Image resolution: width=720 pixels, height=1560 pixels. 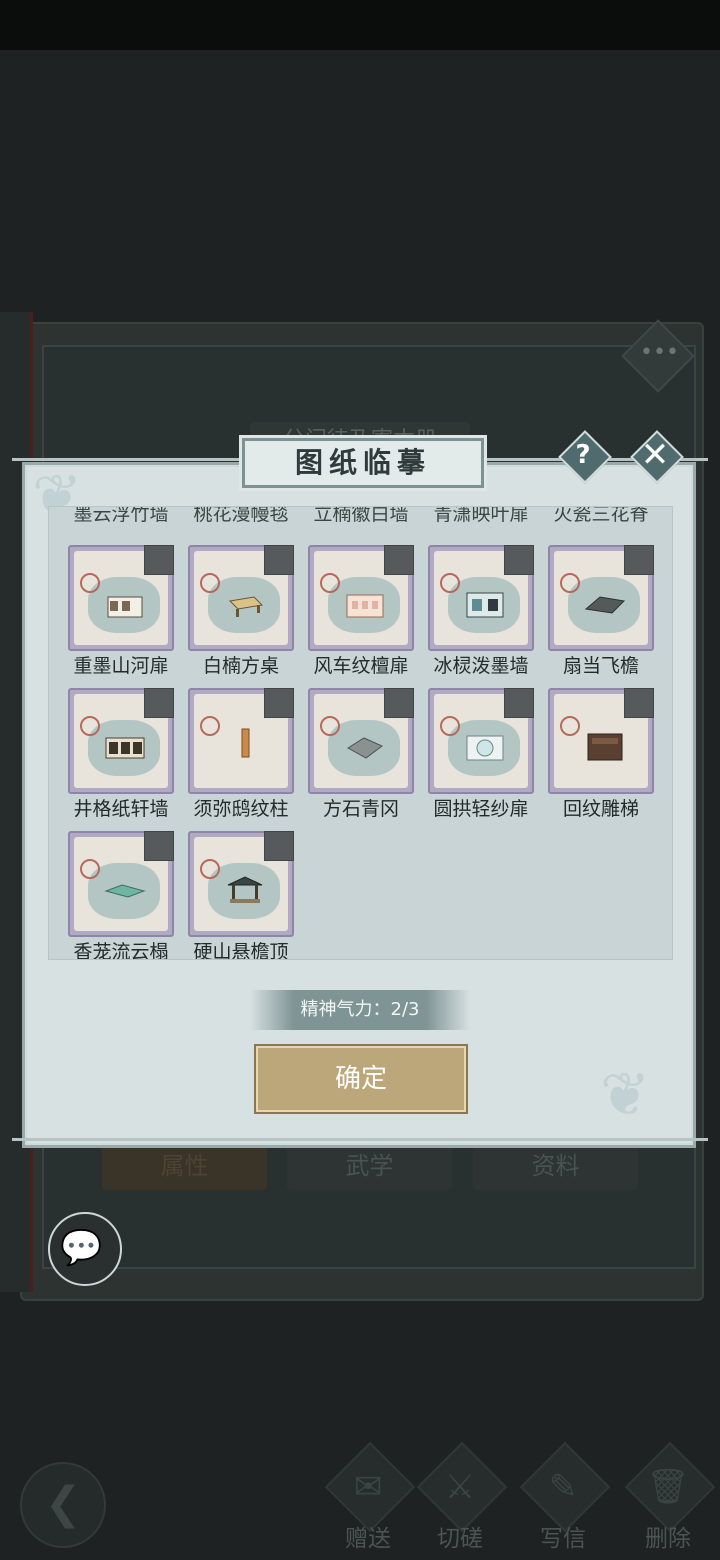 I want to click on close-icon: ✕, so click(x=655, y=455).